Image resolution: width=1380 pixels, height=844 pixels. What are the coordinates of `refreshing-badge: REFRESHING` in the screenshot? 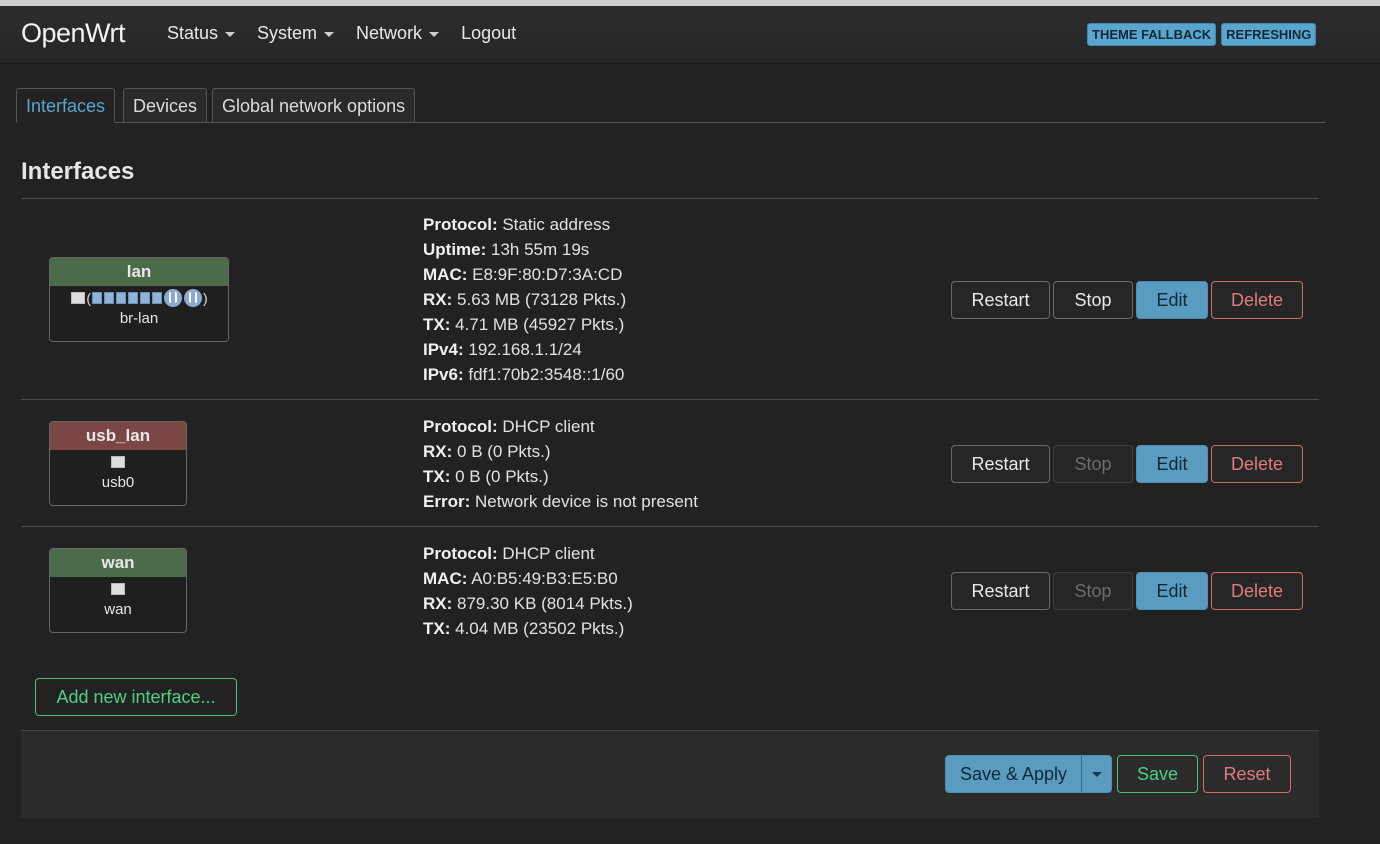 It's located at (1269, 34).